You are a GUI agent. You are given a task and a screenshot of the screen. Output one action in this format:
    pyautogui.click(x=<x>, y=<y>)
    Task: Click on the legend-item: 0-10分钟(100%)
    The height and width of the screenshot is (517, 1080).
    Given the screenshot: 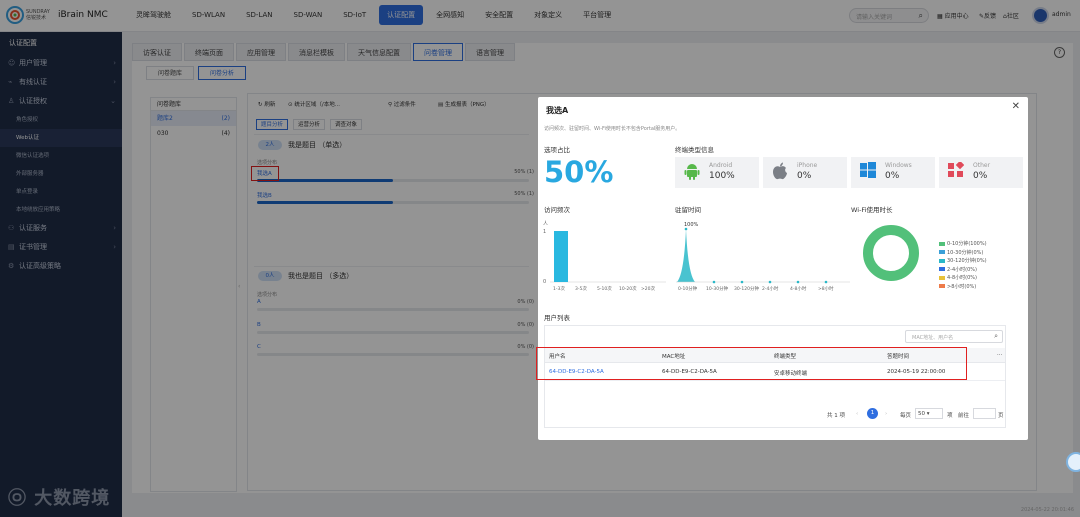 What is the action you would take?
    pyautogui.click(x=963, y=244)
    